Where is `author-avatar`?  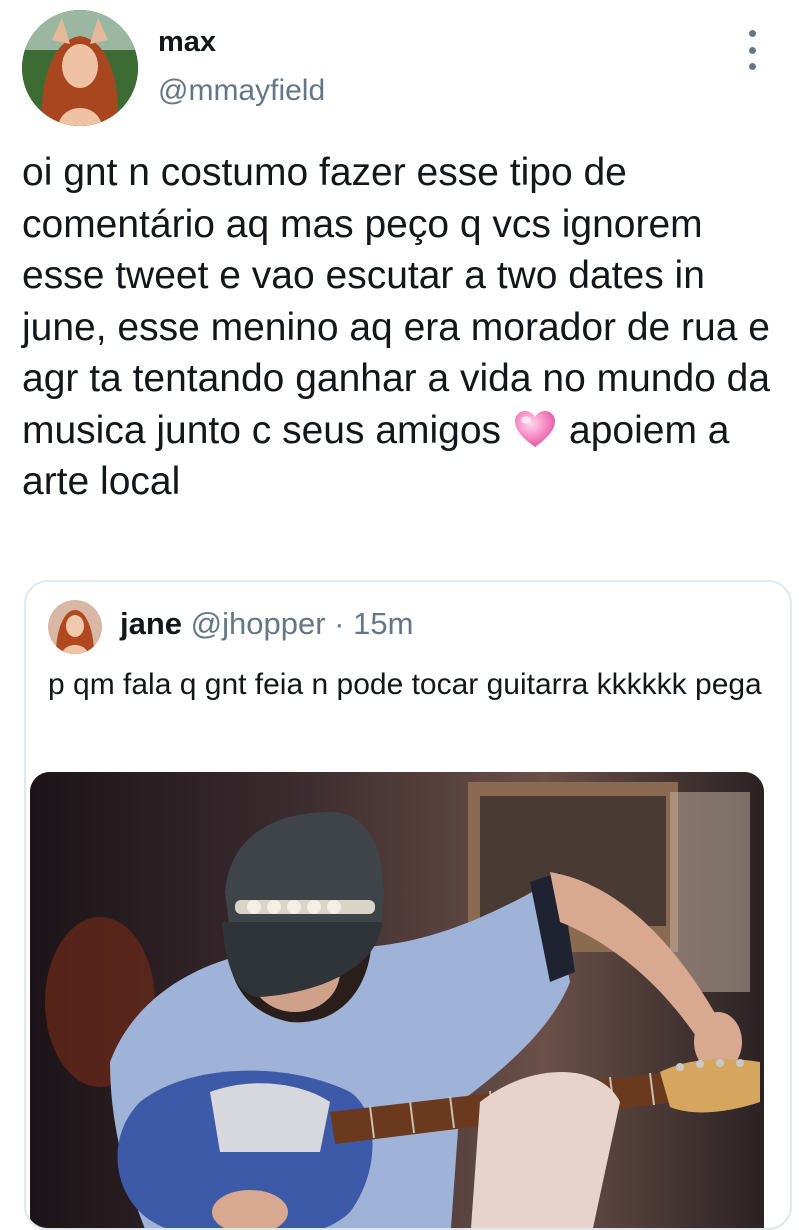 author-avatar is located at coordinates (80, 68).